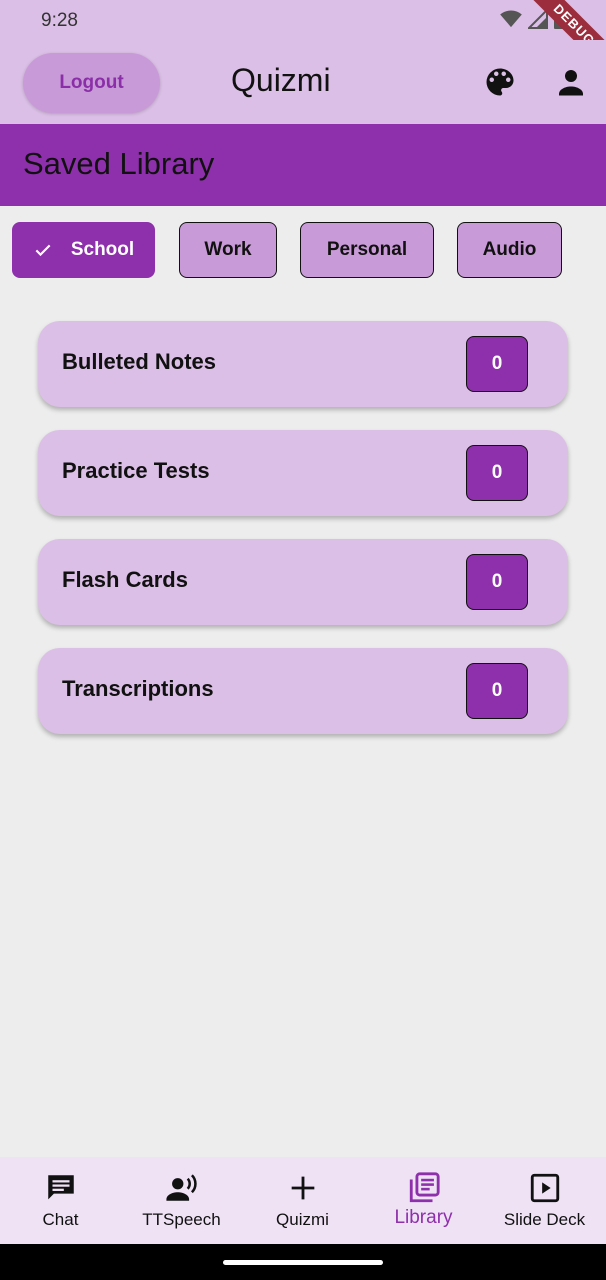 The height and width of the screenshot is (1280, 606). What do you see at coordinates (424, 1187) in the screenshot?
I see `library-books-icon` at bounding box center [424, 1187].